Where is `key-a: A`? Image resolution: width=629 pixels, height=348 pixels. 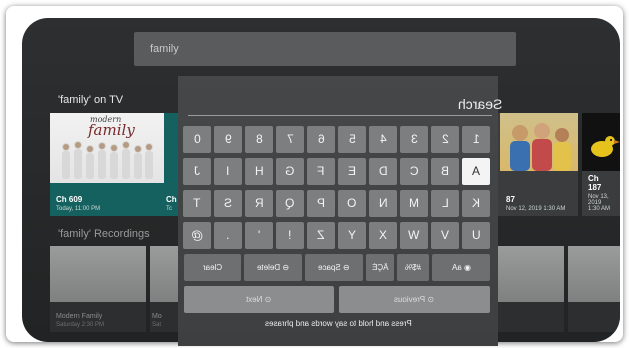 key-a: A is located at coordinates (476, 171).